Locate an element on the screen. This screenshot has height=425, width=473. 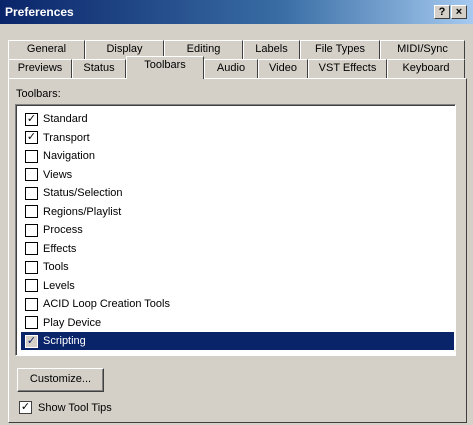
toolbar-item: Regions/Playlist is located at coordinates (237, 212).